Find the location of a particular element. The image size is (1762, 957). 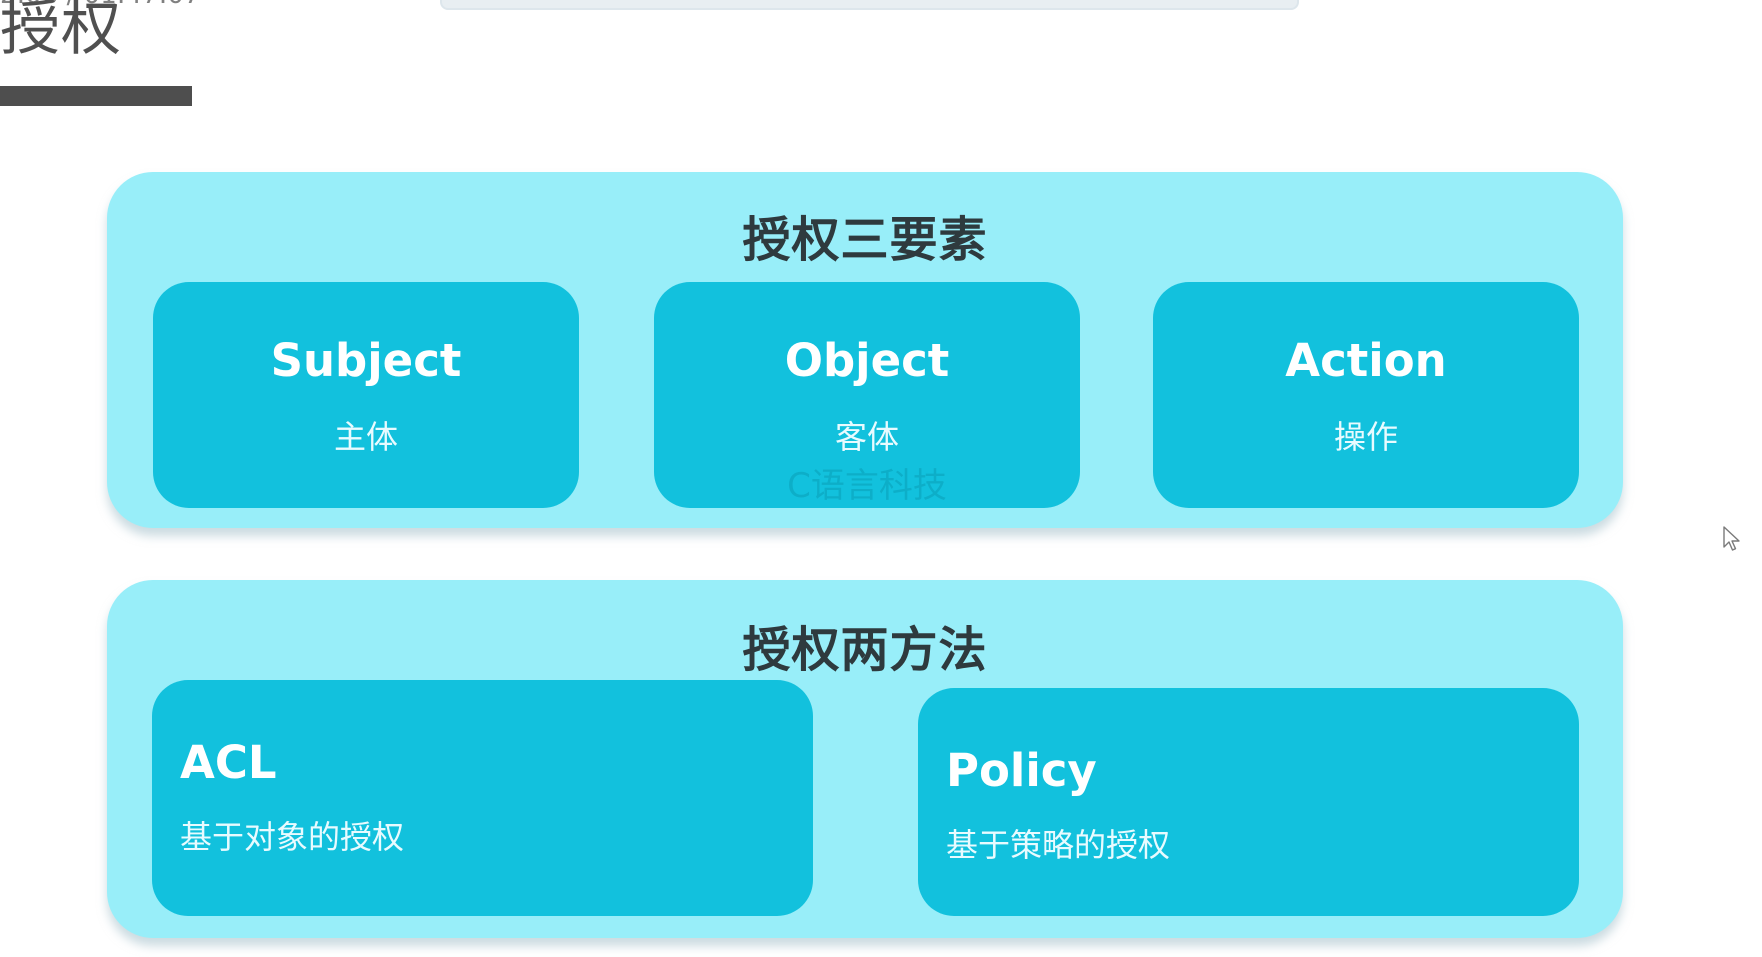

action-card: Action 操作 is located at coordinates (1366, 395).